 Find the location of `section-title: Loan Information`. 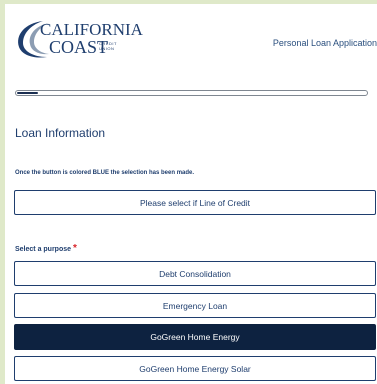

section-title: Loan Information is located at coordinates (60, 133).